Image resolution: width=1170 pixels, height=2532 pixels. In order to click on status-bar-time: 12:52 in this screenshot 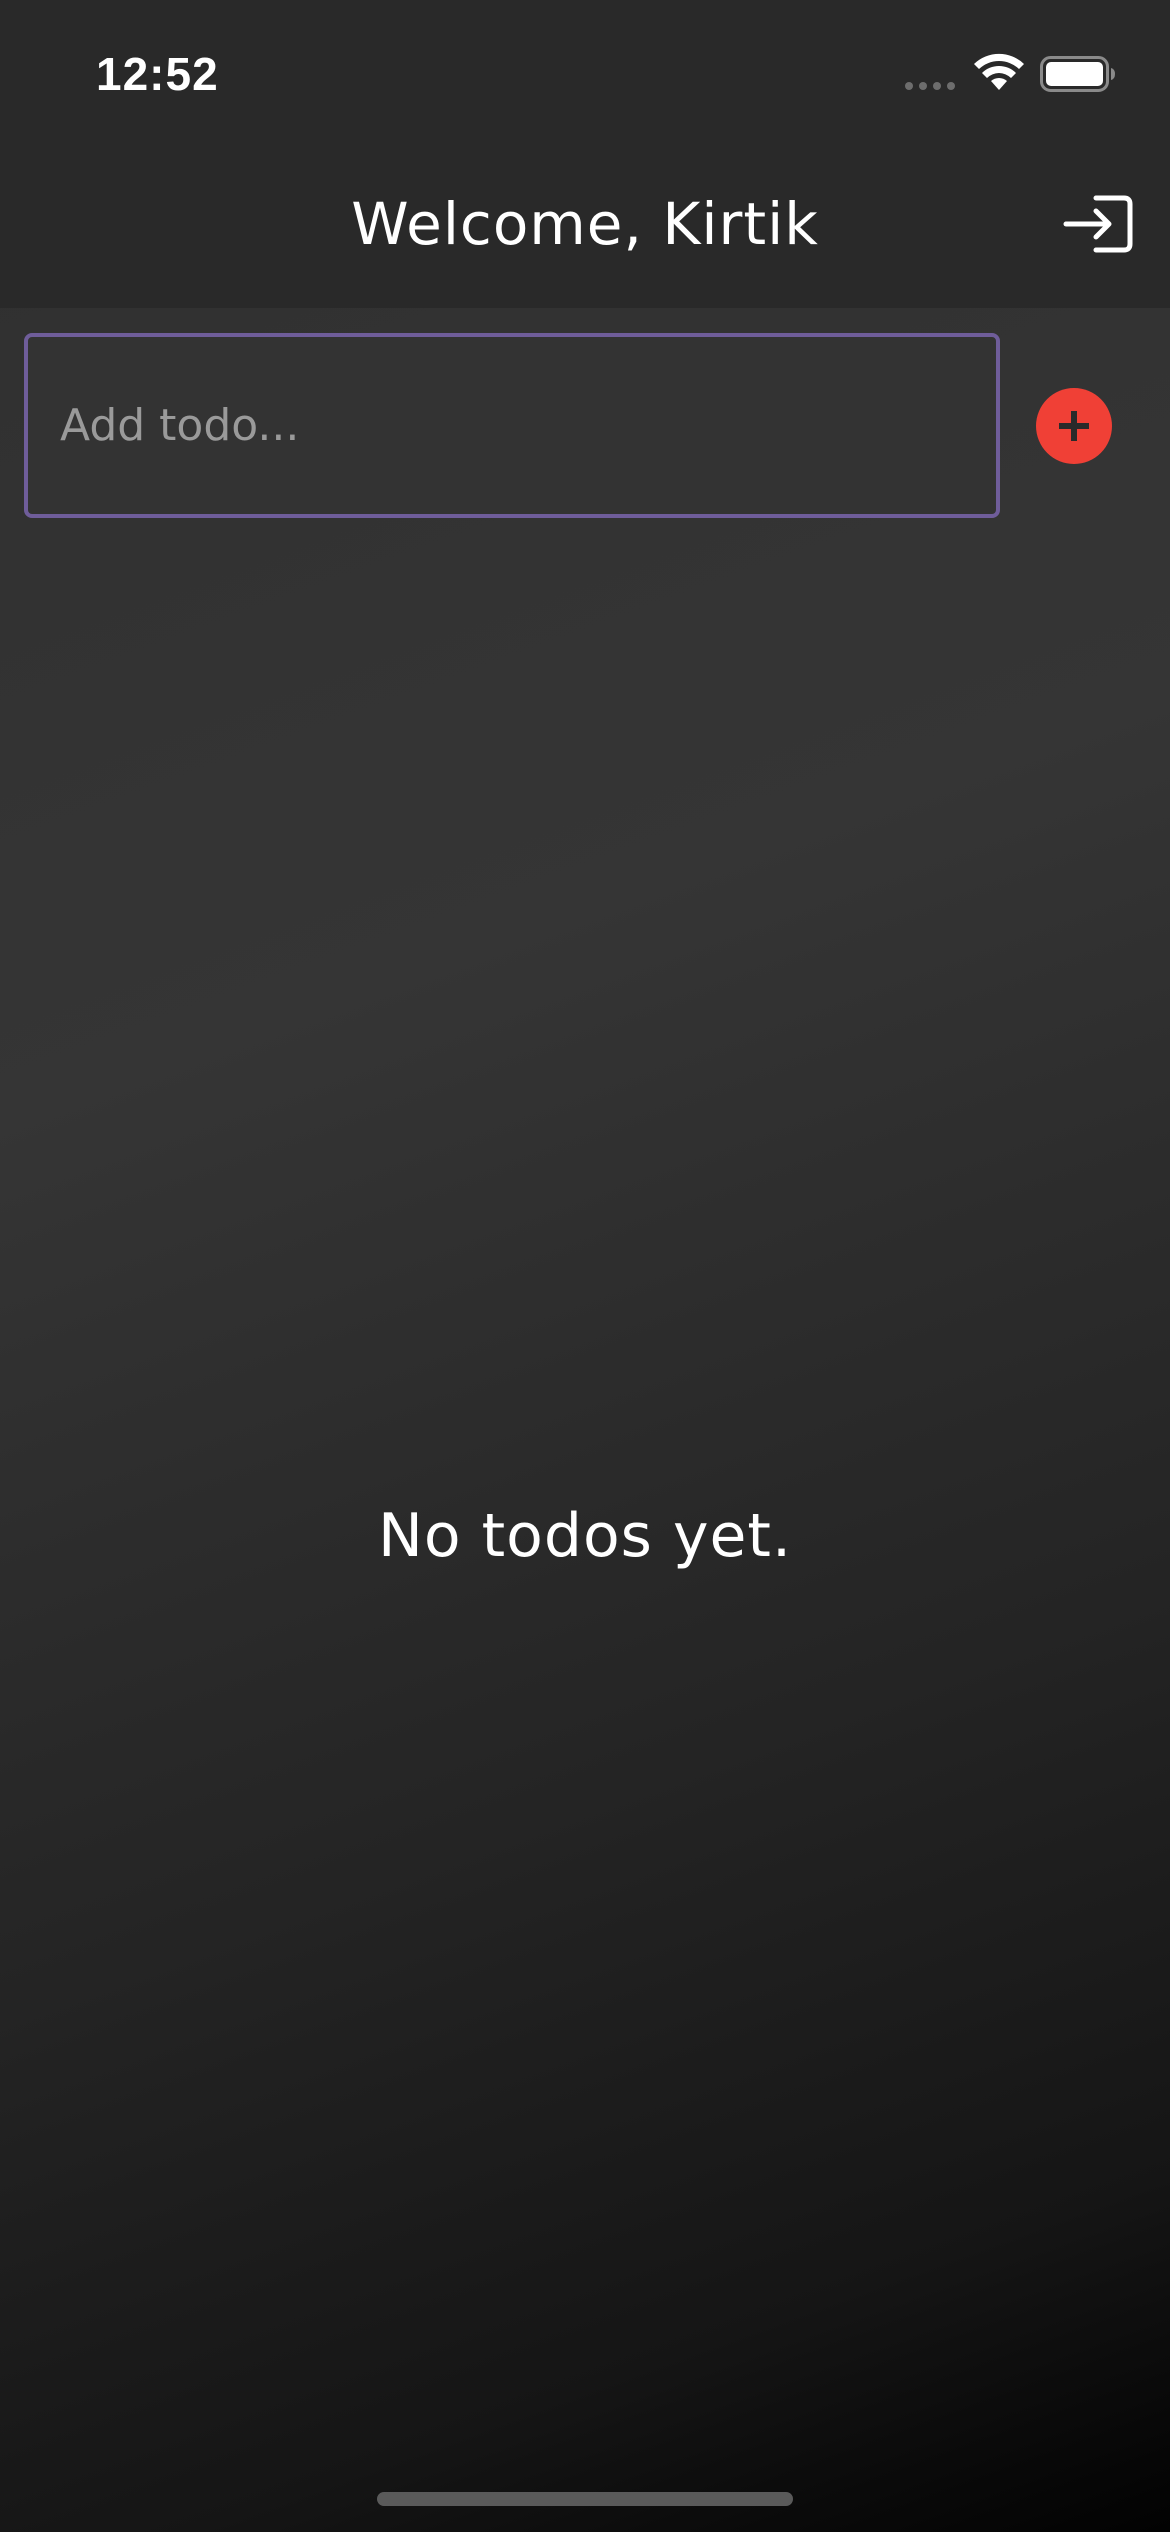, I will do `click(157, 74)`.